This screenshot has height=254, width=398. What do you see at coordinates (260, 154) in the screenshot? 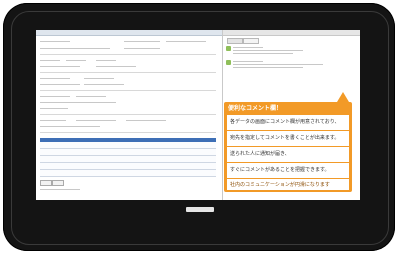
I see `callout-line-text: 送られた人に通知が届き、` at bounding box center [260, 154].